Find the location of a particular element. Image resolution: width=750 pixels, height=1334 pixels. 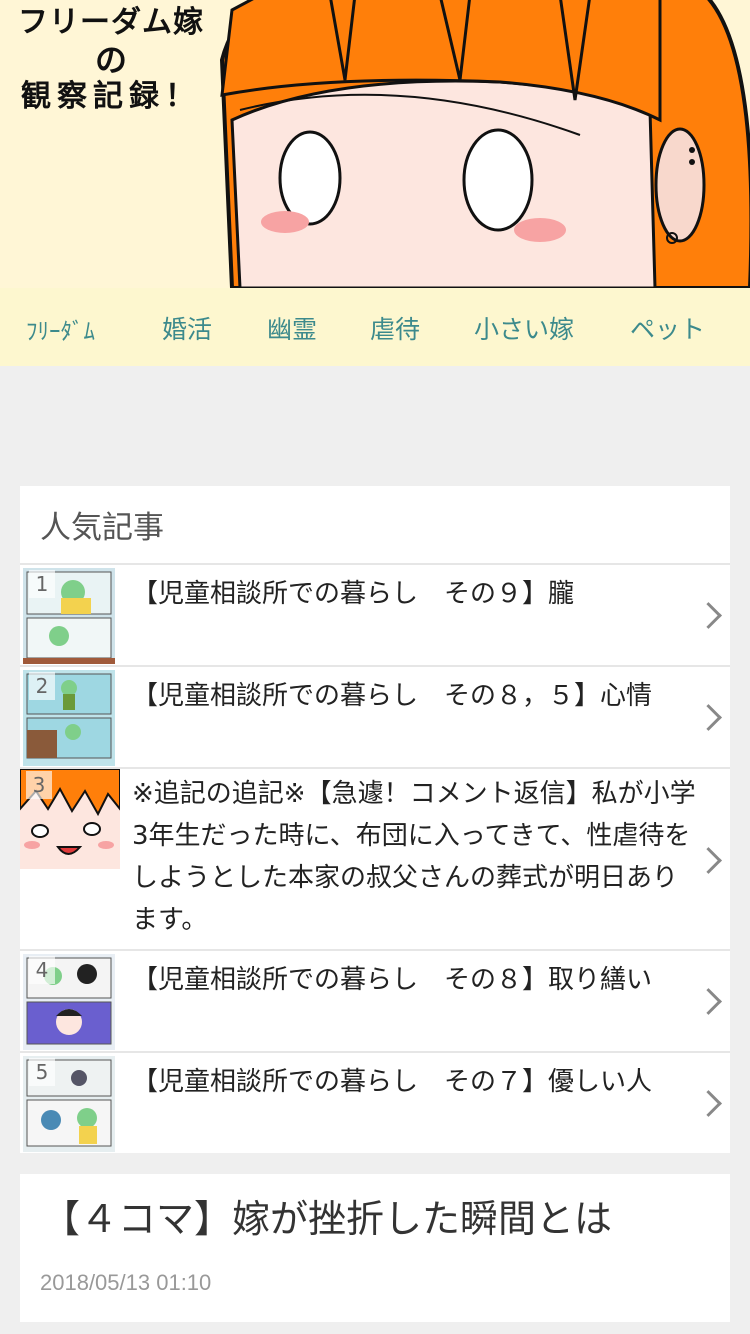

logo-line-1: フリーダム嫁 is located at coordinates (111, 22).